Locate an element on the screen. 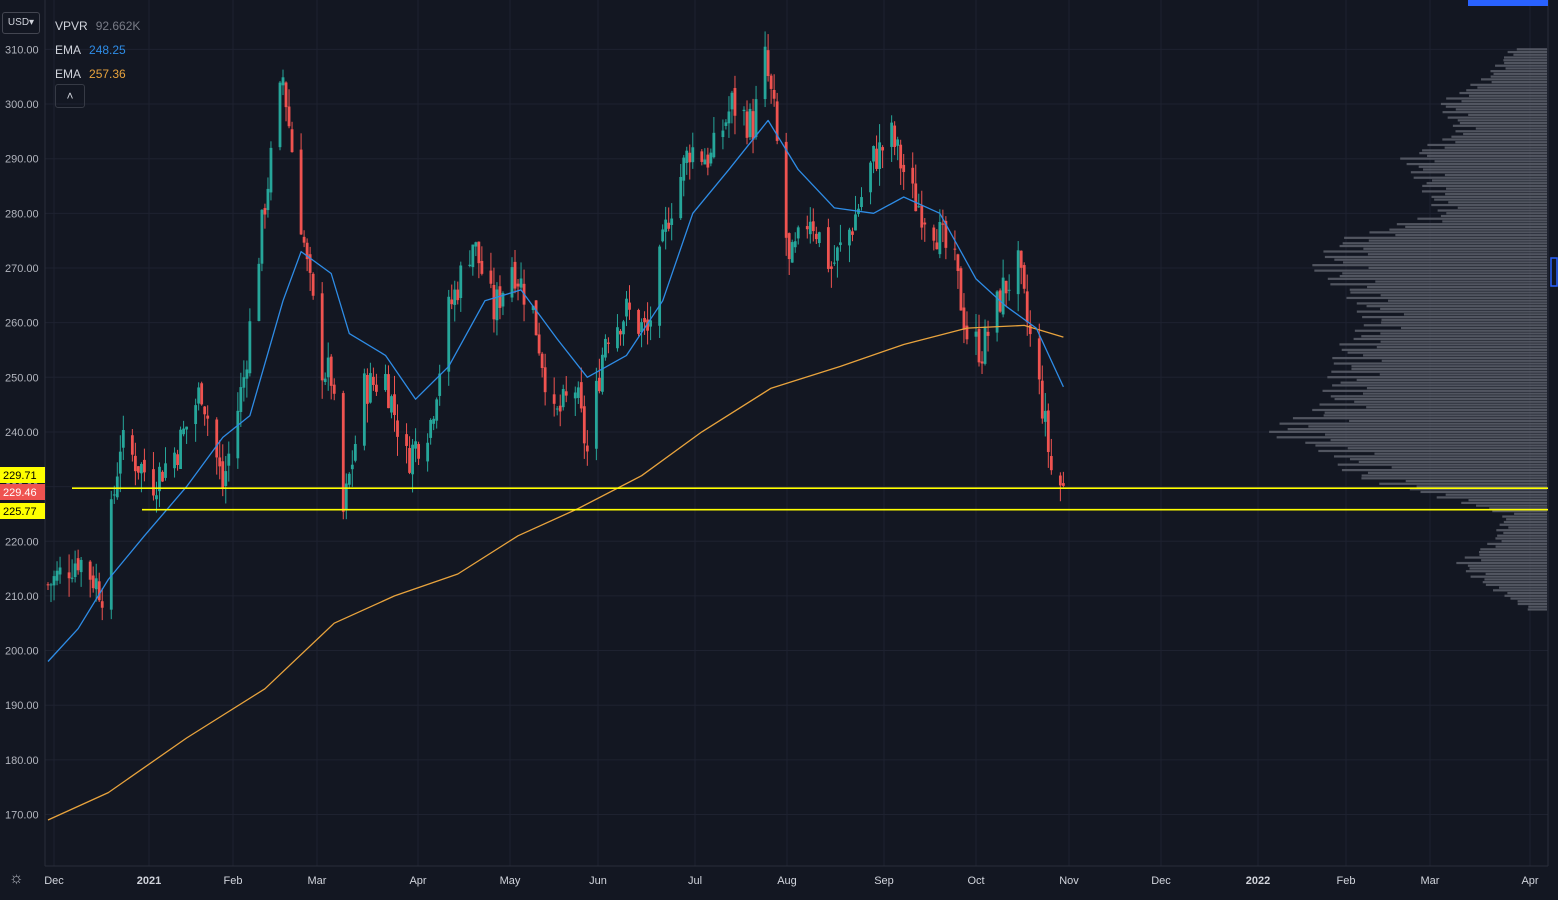  legend-vpvr: VPVR 92.662K is located at coordinates (97, 26).